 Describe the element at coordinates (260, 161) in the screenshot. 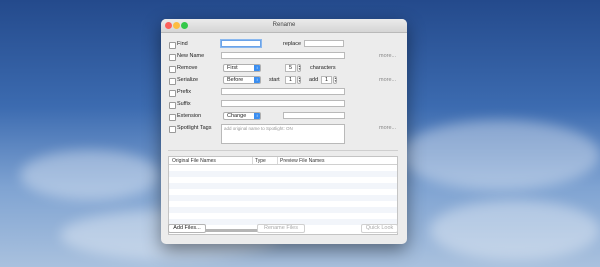

I see `column-header-type: Type` at that location.